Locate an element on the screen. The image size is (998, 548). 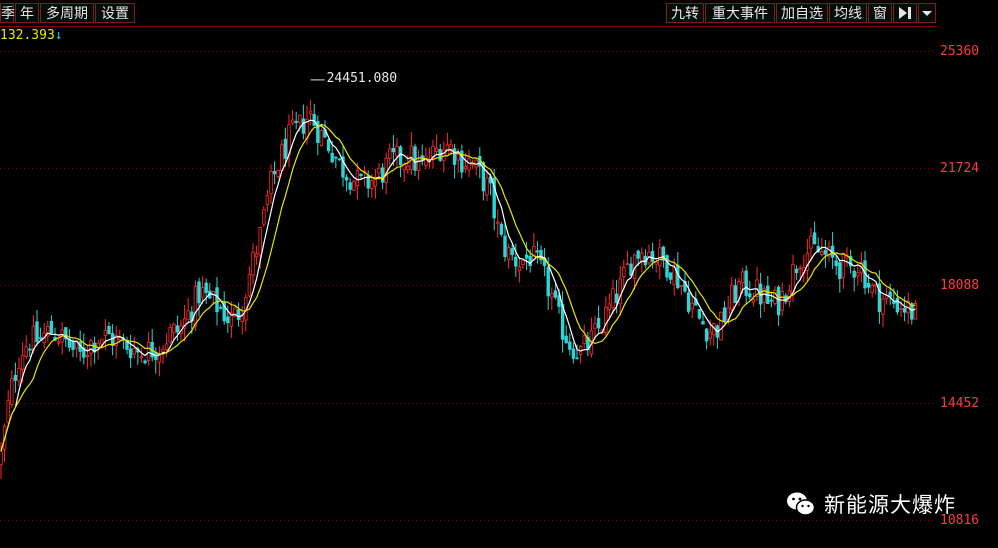
max-price-label: 24451.080 is located at coordinates (362, 78).